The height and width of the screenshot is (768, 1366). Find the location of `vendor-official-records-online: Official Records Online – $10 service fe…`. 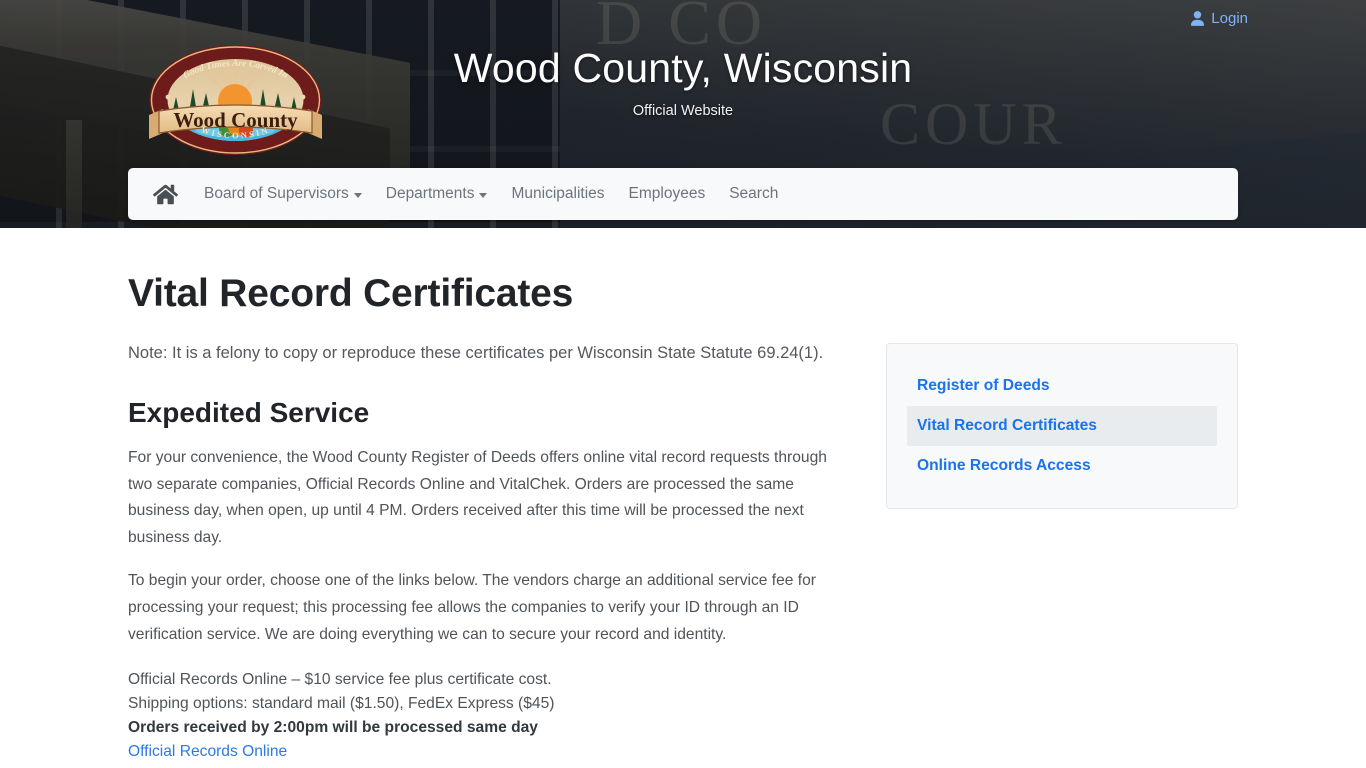

vendor-official-records-online: Official Records Online – $10 service fe… is located at coordinates (478, 716).